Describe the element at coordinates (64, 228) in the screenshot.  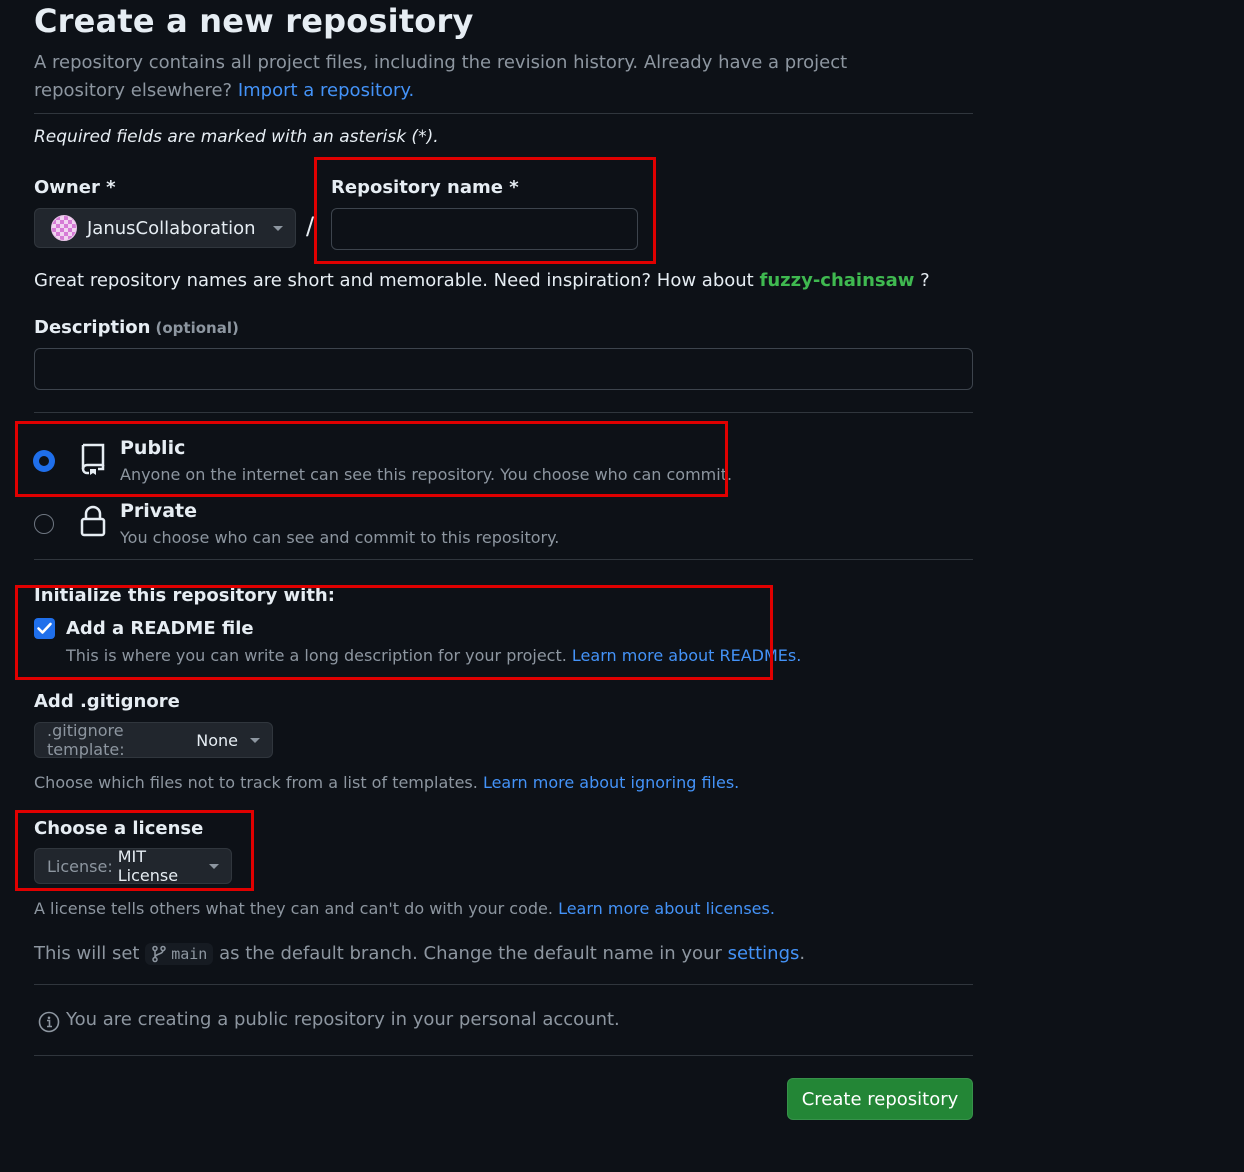
I see `avatar` at that location.